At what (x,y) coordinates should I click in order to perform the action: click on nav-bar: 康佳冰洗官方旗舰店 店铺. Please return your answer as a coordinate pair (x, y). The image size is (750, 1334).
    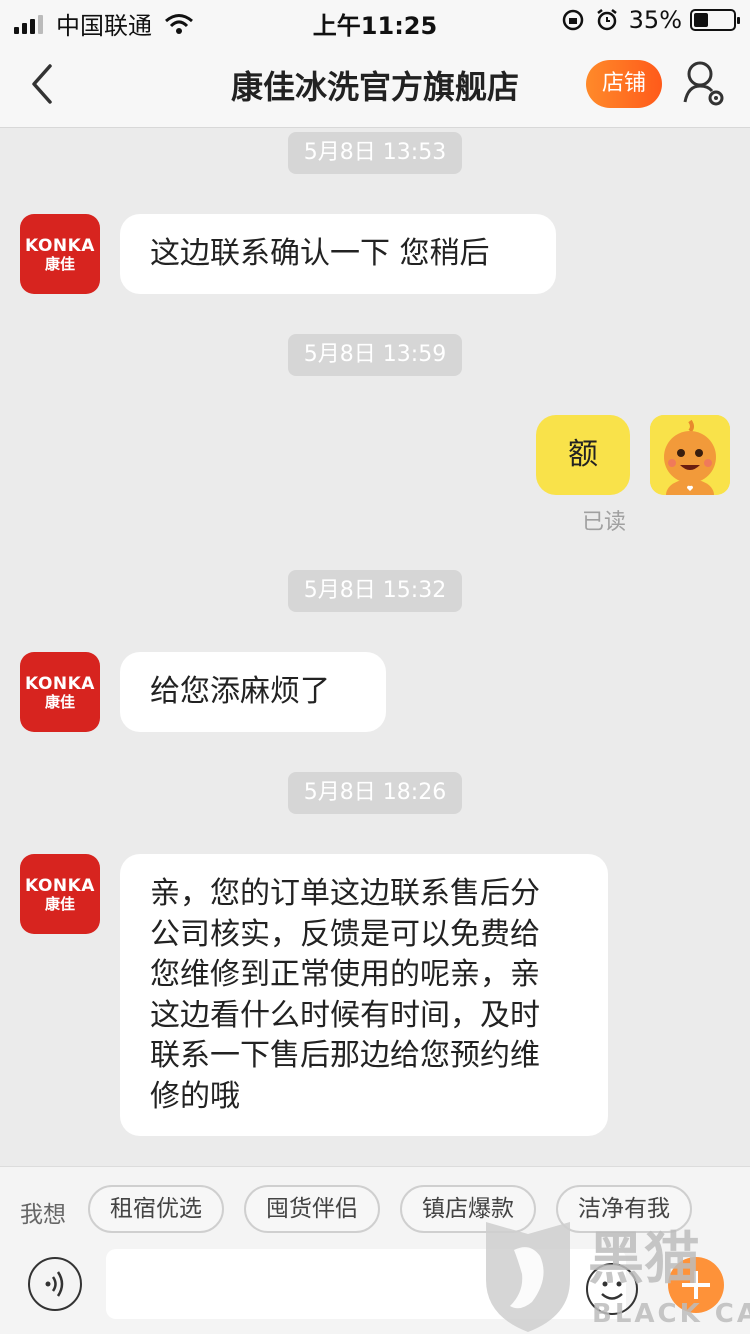
    Looking at the image, I should click on (375, 84).